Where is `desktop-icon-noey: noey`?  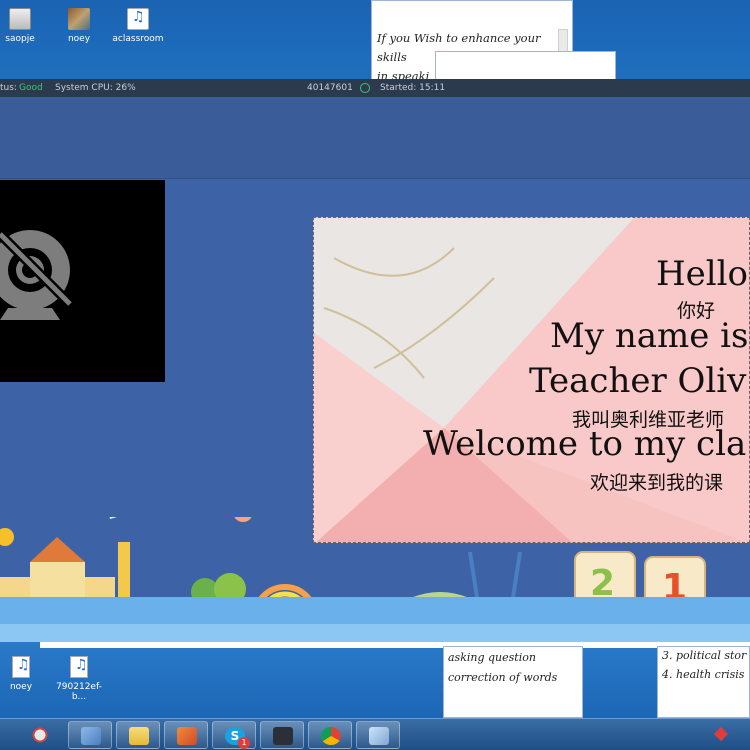 desktop-icon-noey: noey is located at coordinates (79, 26).